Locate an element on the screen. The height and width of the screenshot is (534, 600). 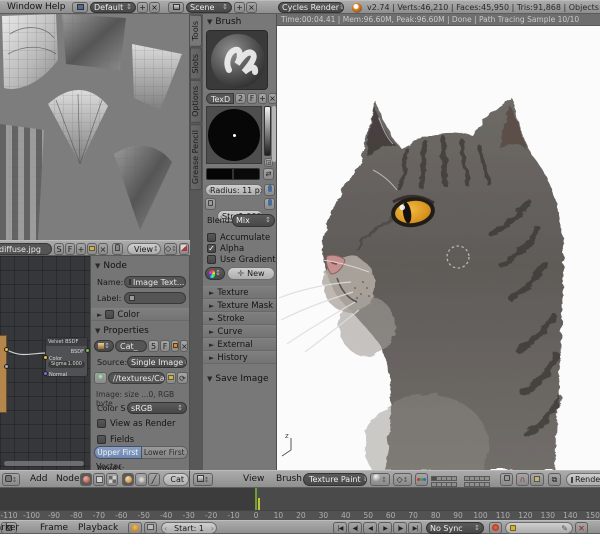
menu-frame: Frame is located at coordinates (54, 528).